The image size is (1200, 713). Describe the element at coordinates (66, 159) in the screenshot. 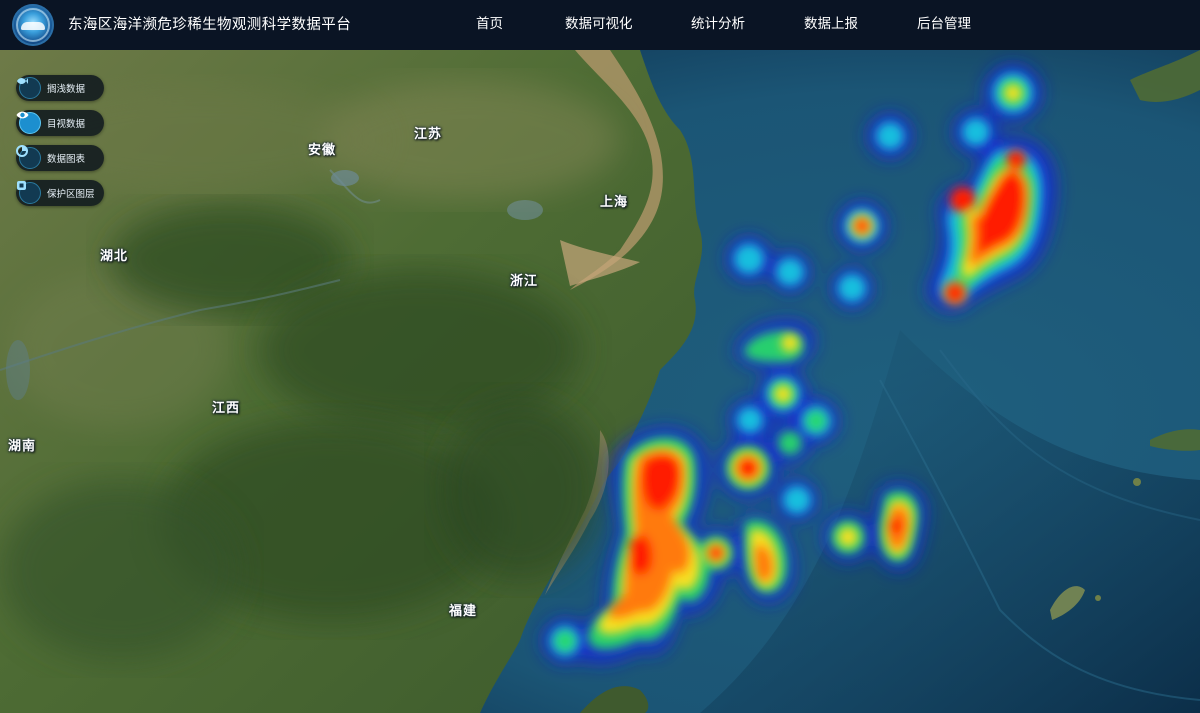

I see `layer-chart-label: 数据图表` at that location.